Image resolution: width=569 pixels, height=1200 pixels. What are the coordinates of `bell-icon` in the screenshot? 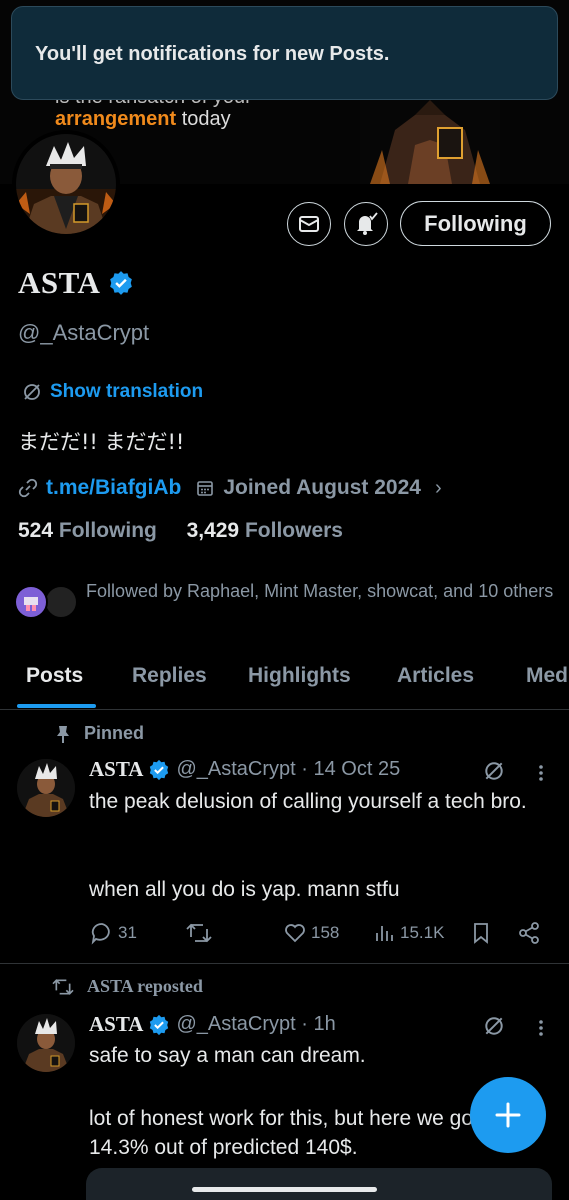 It's located at (367, 223).